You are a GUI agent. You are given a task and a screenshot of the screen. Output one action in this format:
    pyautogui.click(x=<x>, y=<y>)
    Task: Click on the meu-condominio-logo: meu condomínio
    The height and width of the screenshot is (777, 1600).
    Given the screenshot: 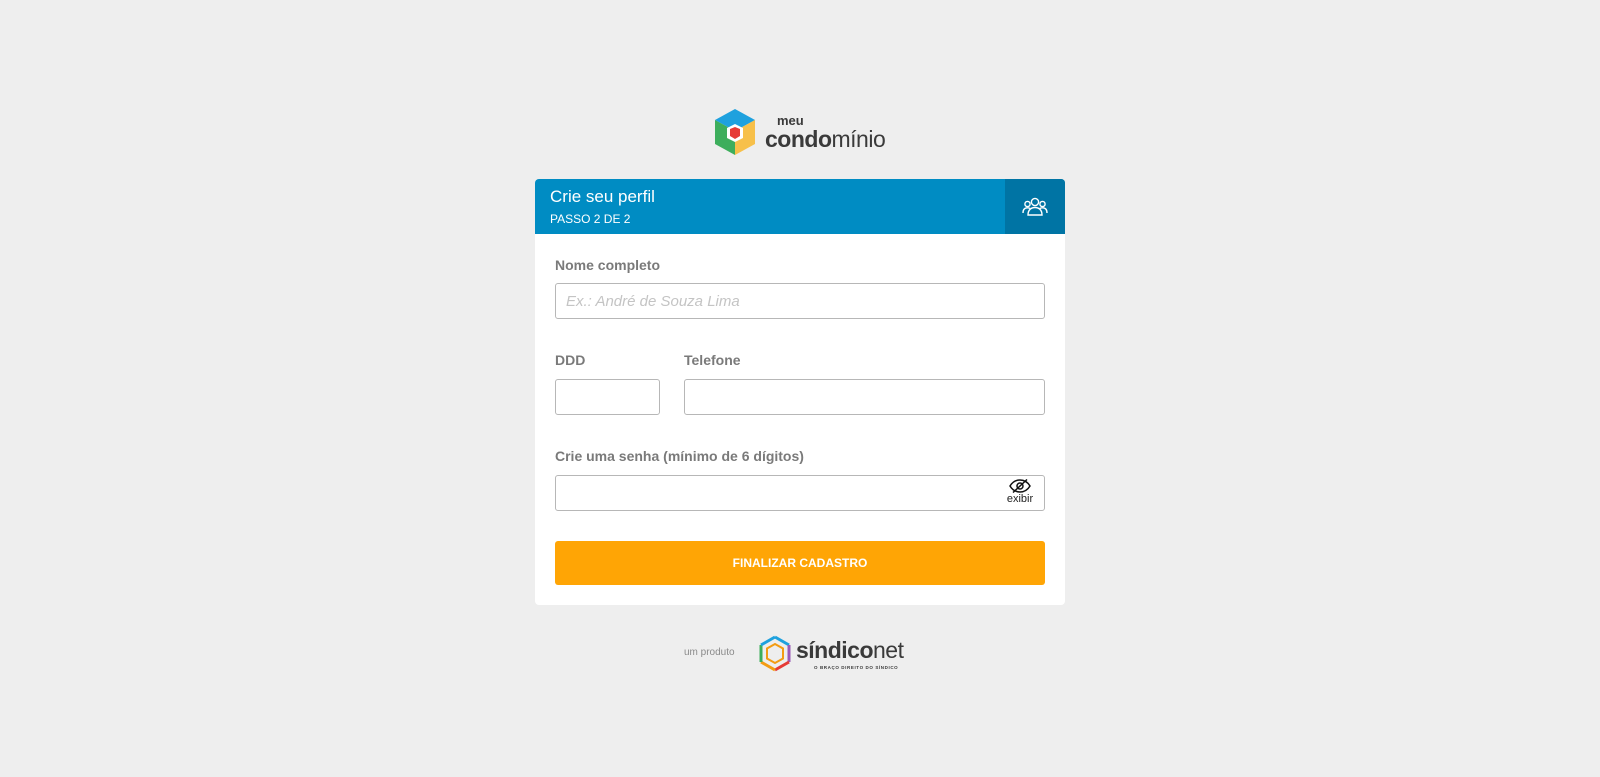 What is the action you would take?
    pyautogui.click(x=800, y=132)
    